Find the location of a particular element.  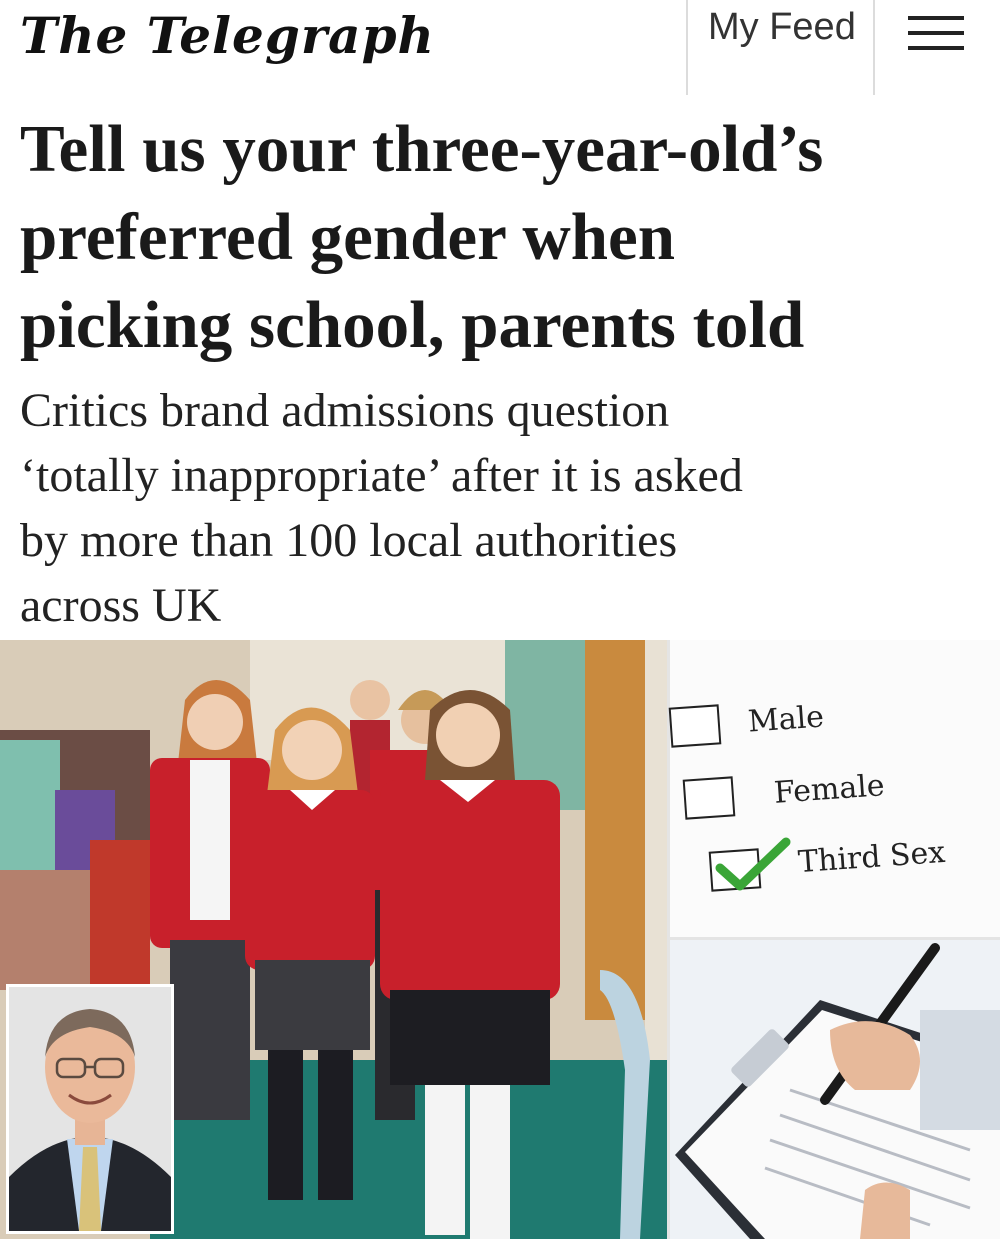

subheadline-line: Critics brand admissions question is located at coordinates (345, 410).